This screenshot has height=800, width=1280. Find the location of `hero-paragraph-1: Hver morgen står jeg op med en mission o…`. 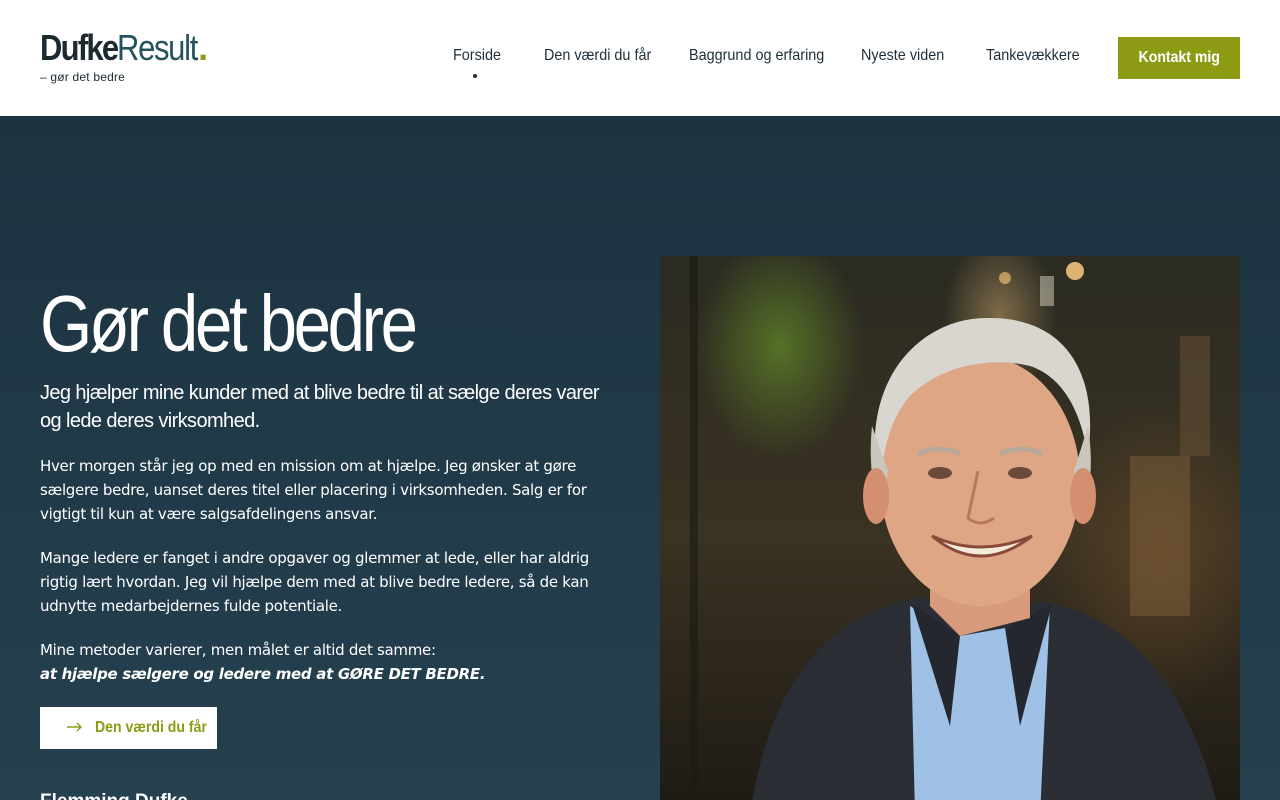

hero-paragraph-1: Hver morgen står jeg op med en mission o… is located at coordinates (313, 490).